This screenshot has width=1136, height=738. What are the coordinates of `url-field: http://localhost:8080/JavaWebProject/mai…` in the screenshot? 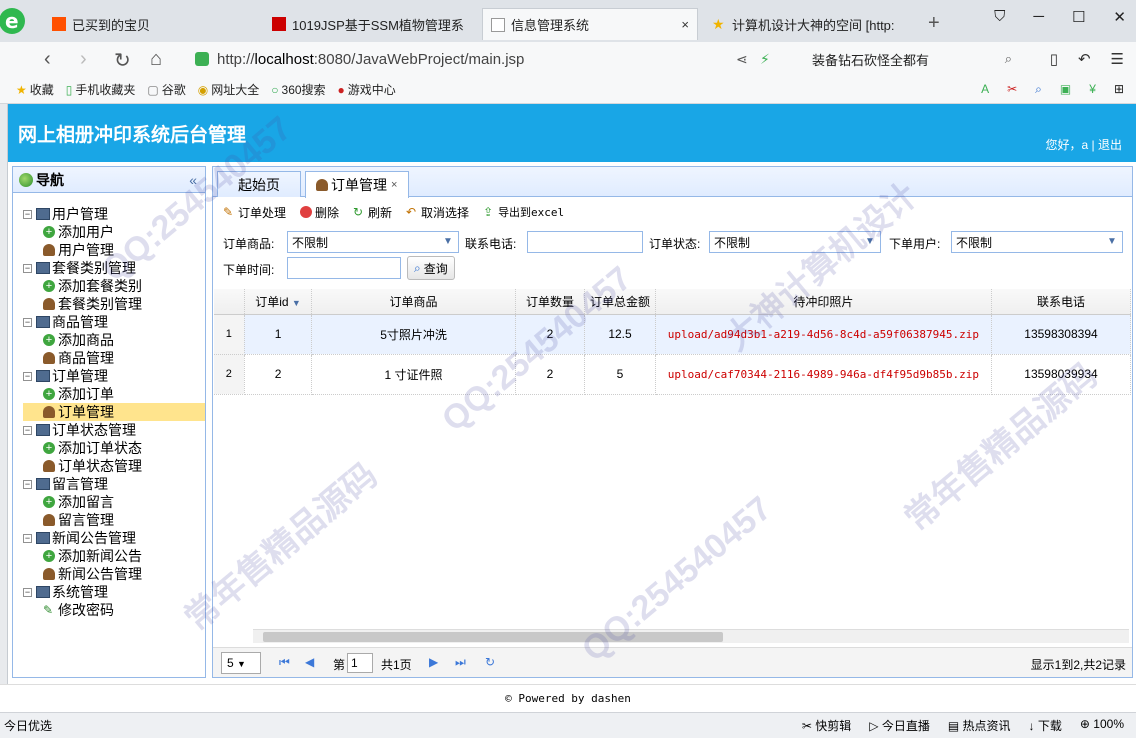 It's located at (455, 59).